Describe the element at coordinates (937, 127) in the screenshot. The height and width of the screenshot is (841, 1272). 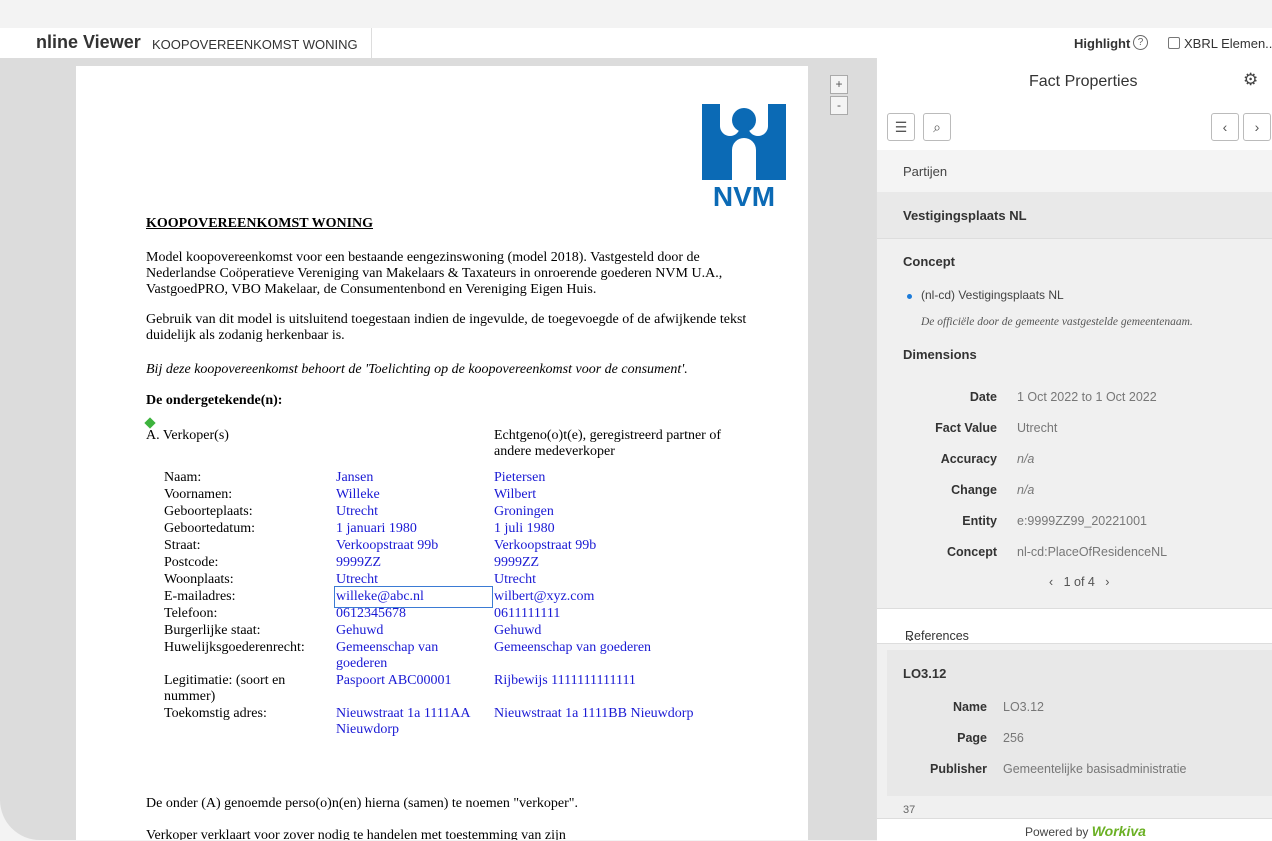
I see `search-icon: ⌕` at that location.